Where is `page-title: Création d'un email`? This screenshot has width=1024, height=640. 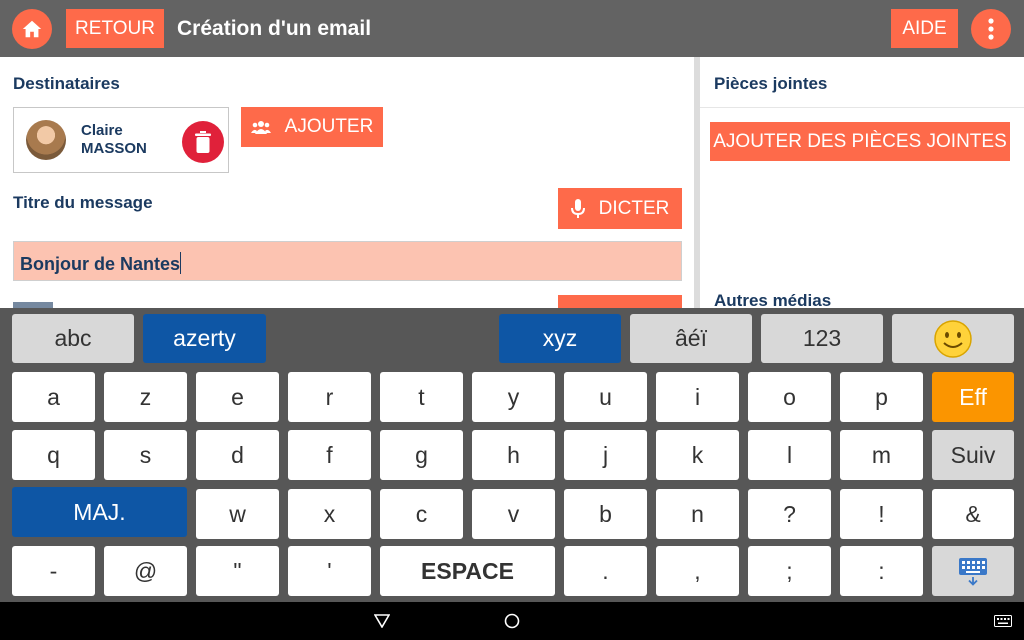 page-title: Création d'un email is located at coordinates (274, 28).